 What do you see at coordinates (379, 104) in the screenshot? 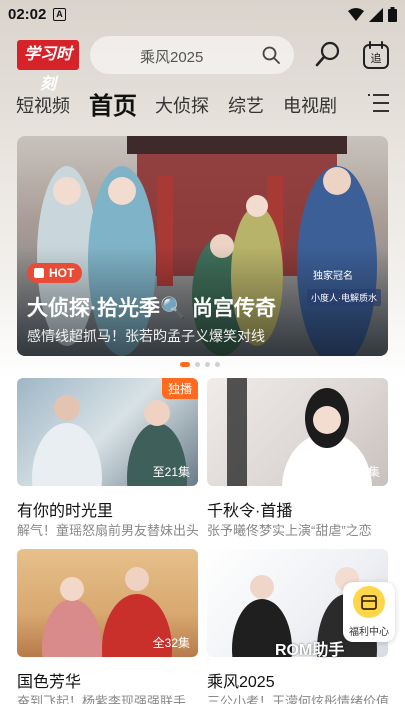
I see `tab-menu-icon` at bounding box center [379, 104].